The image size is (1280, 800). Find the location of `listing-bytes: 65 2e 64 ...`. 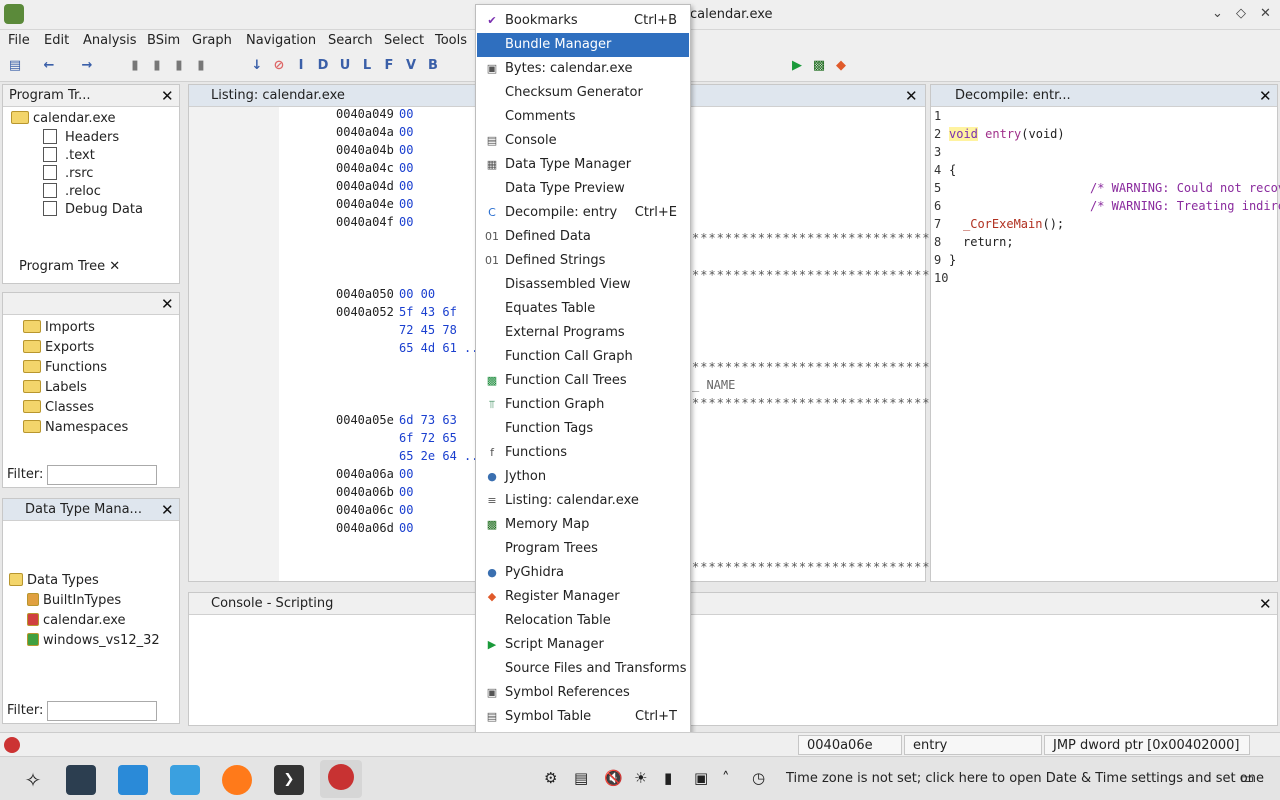

listing-bytes: 65 2e 64 ... is located at coordinates (442, 456).